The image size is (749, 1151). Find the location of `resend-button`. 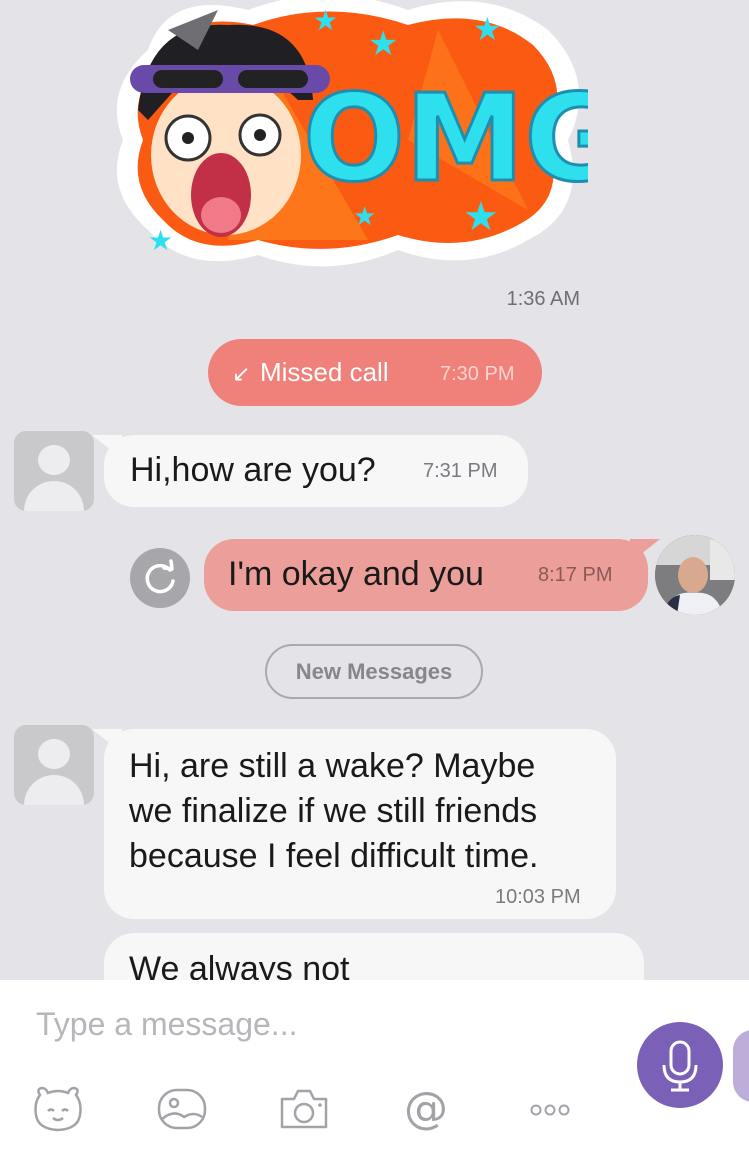

resend-button is located at coordinates (160, 578).